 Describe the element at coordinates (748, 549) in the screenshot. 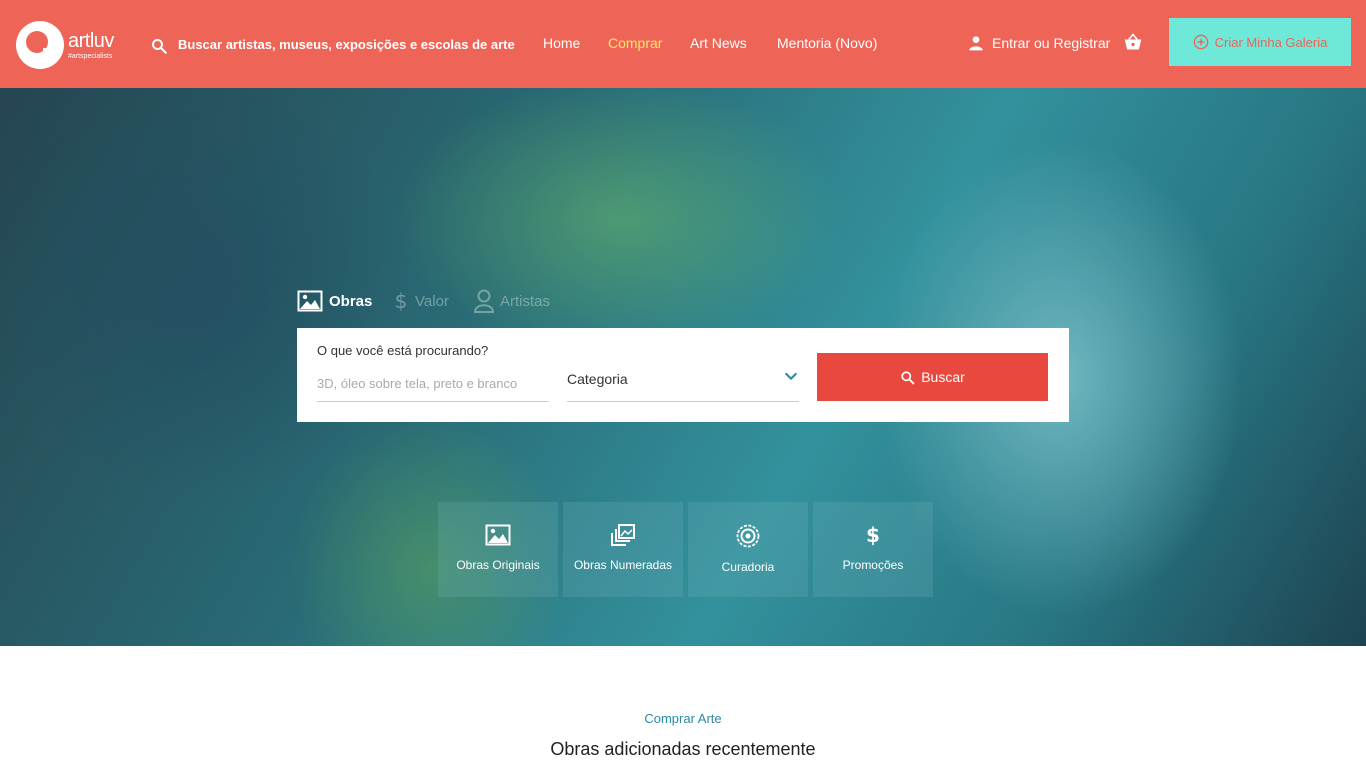

I see `tile-curadoria: Curadoria` at that location.